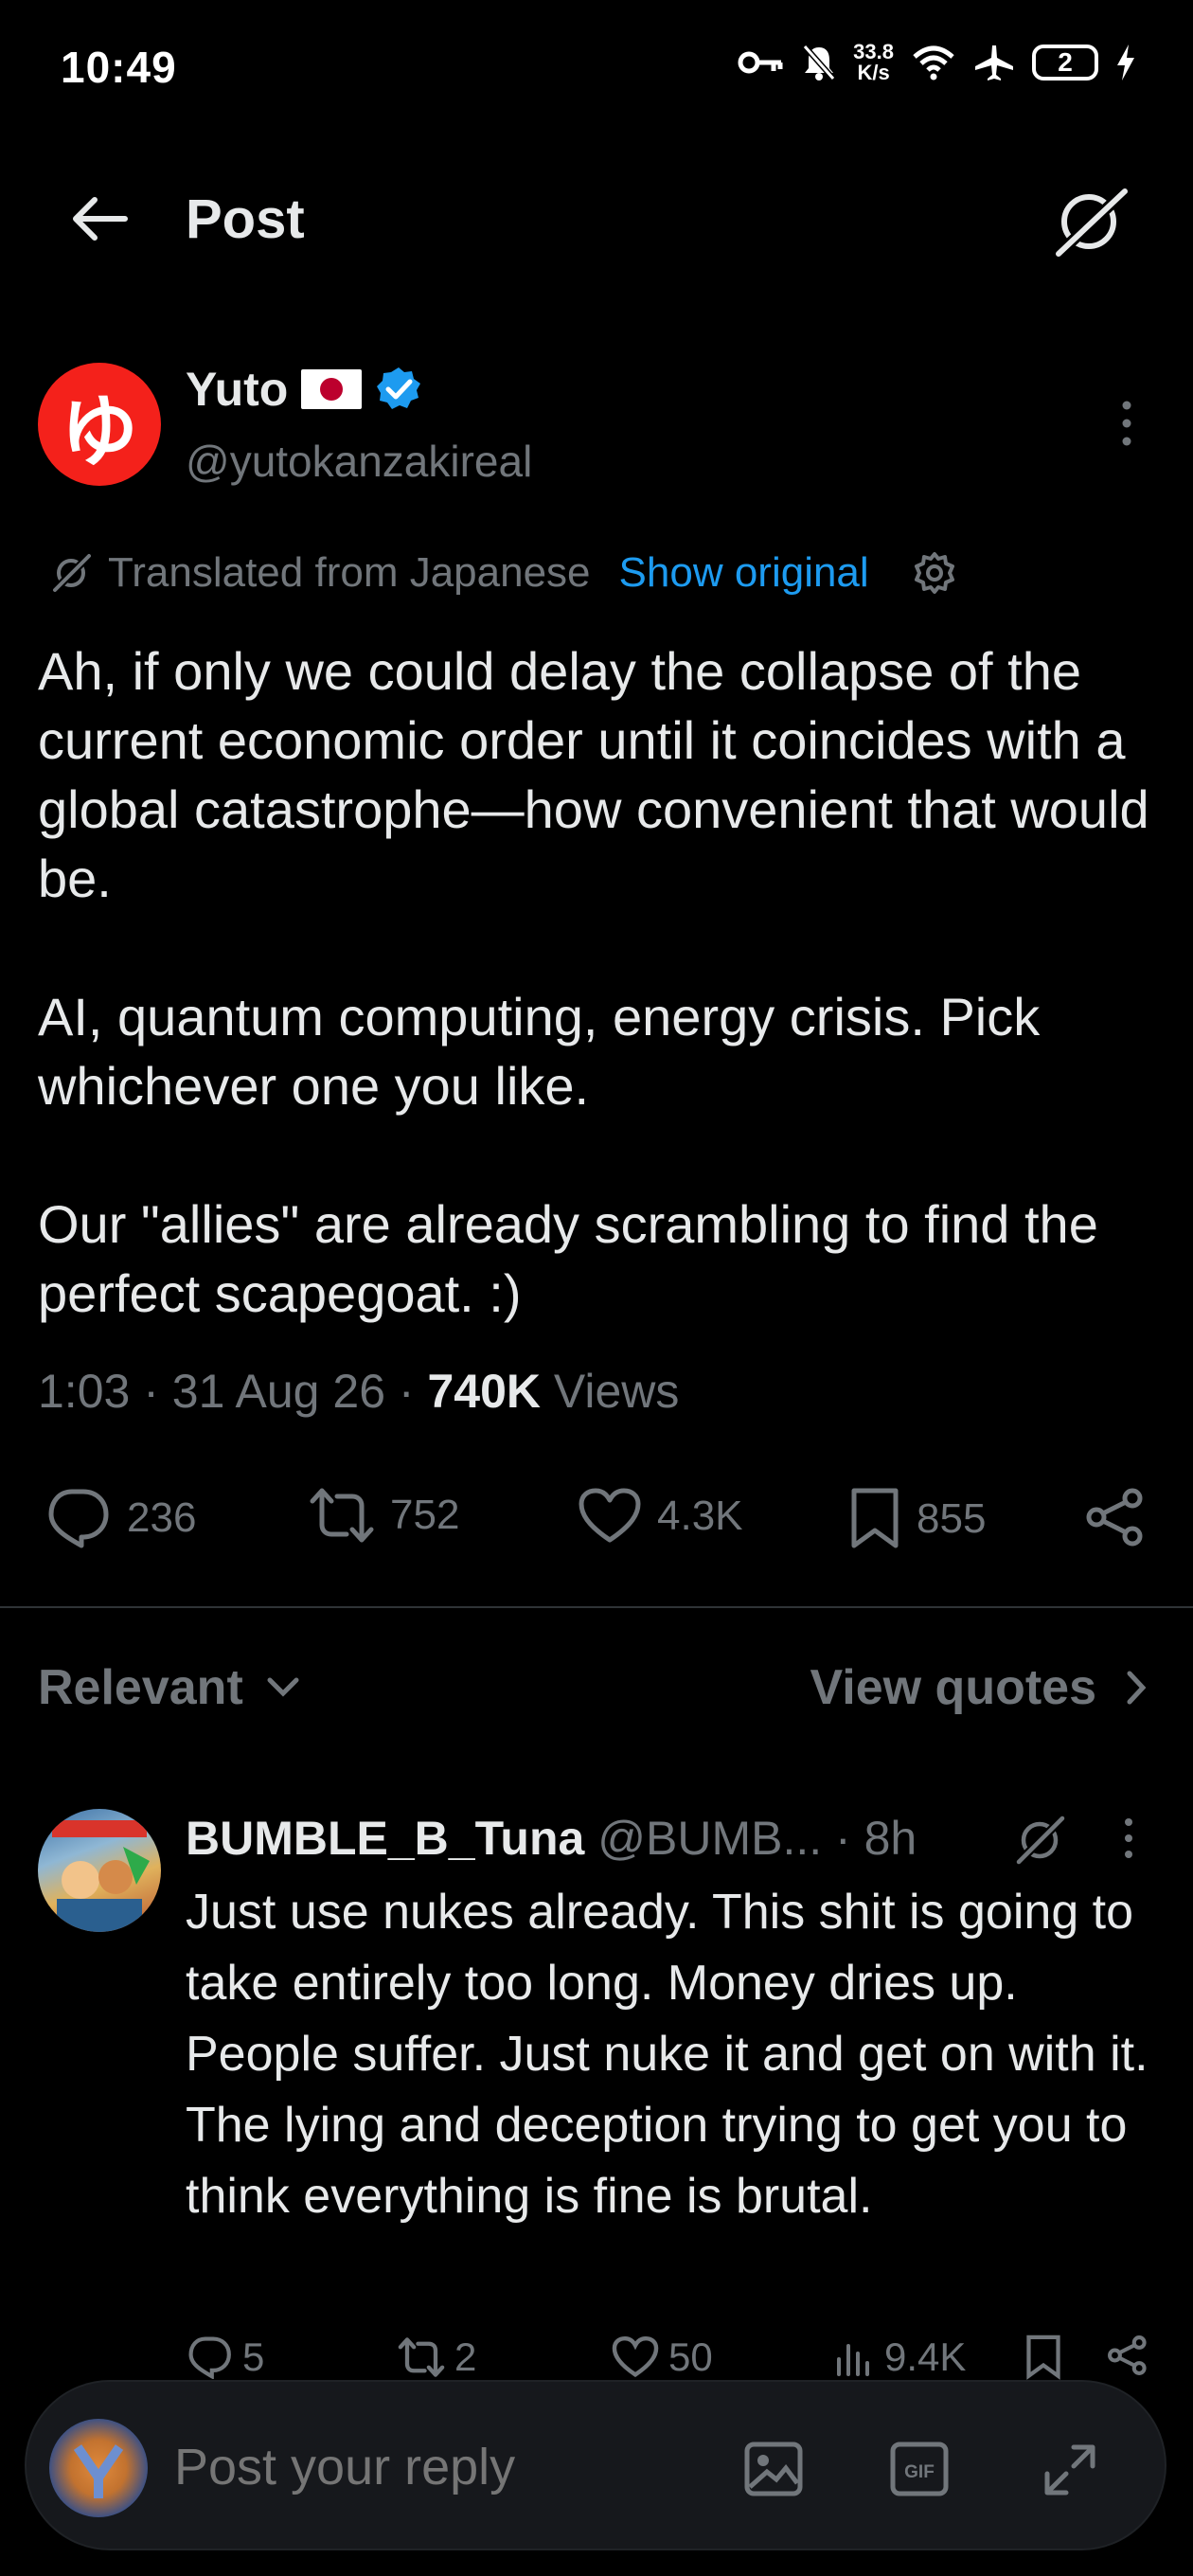  I want to click on post-meta: 1:03 · 31 Aug 26 · 740K Views, so click(359, 1391).